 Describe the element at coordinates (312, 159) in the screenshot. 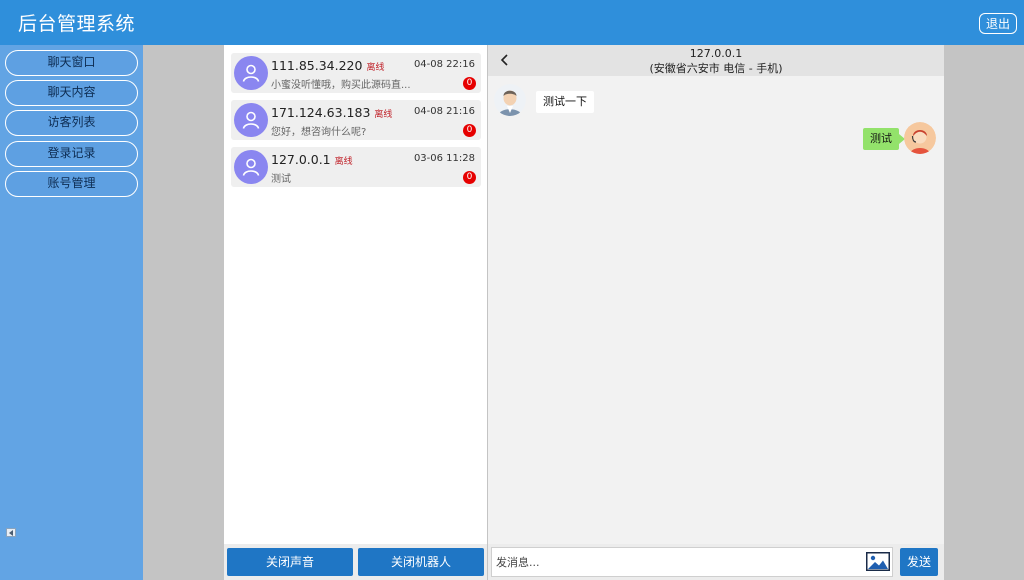

I see `conversation-ip: 127.0.0.1 离线` at that location.